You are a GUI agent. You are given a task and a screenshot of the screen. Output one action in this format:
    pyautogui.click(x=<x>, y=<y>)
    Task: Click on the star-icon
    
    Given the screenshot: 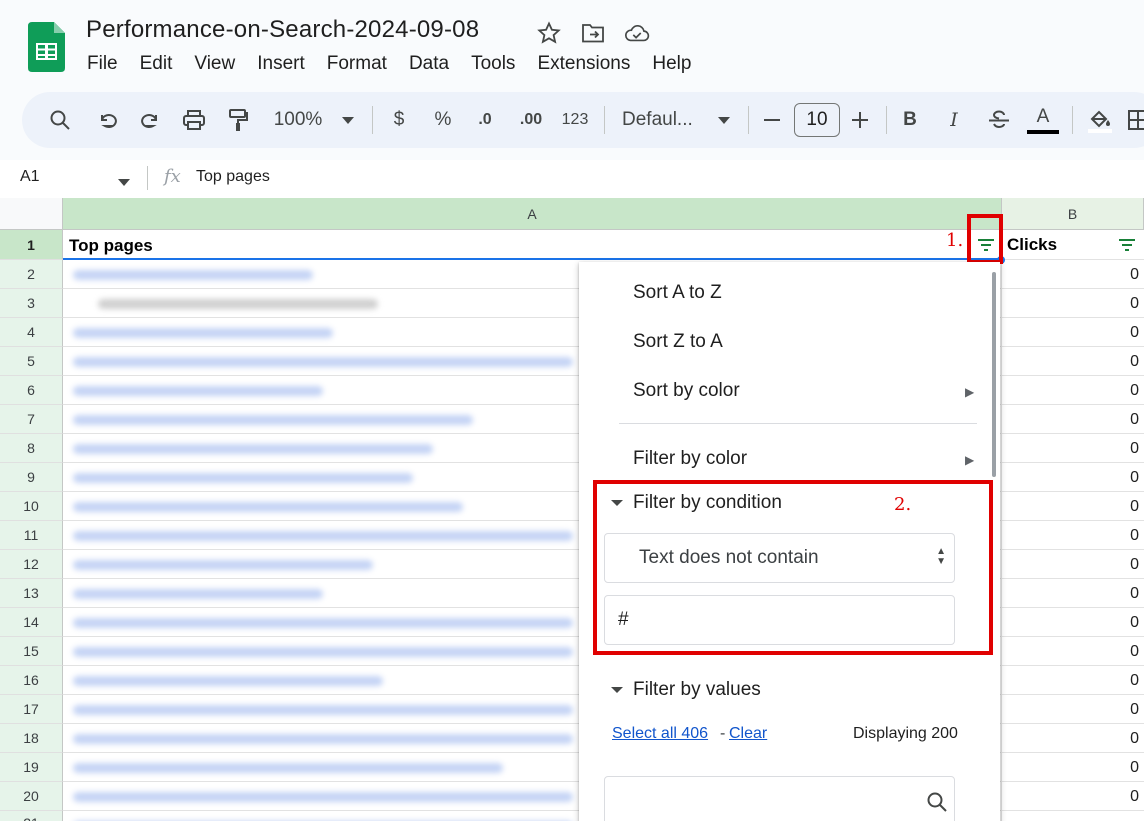 What is the action you would take?
    pyautogui.click(x=549, y=33)
    